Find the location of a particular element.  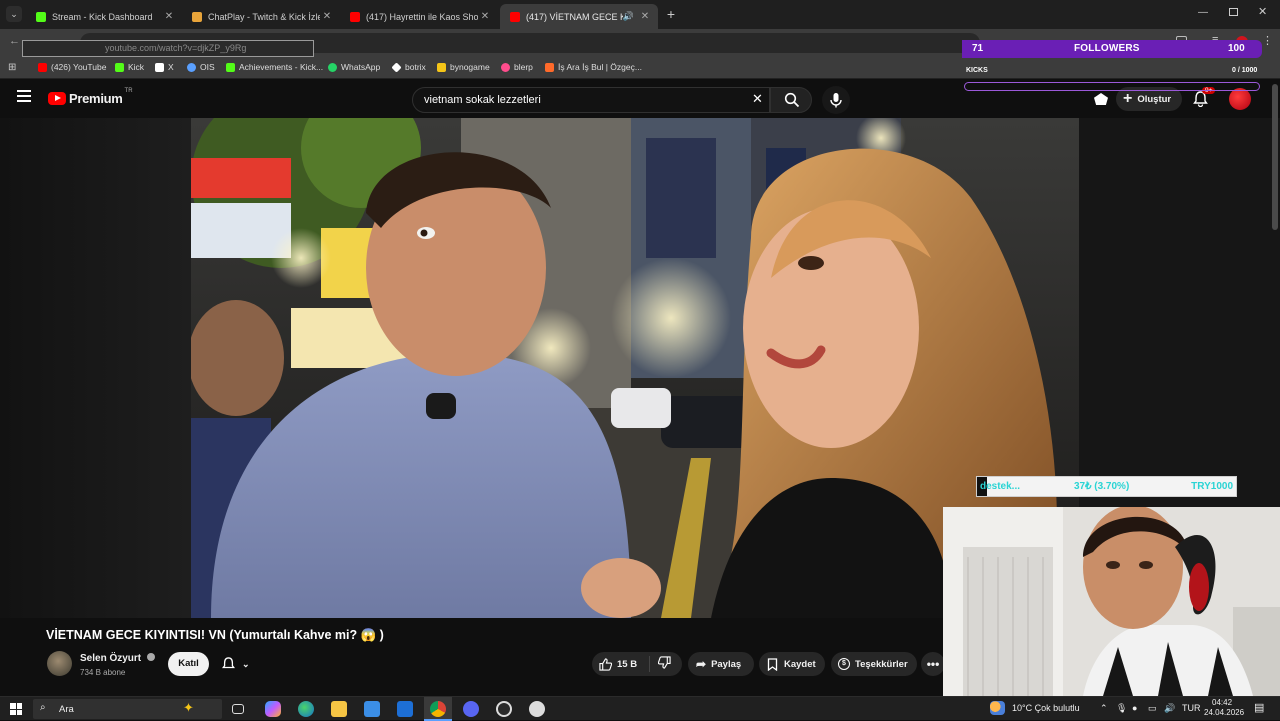

url-text: youtube.com/watch?v=djkZP_y9Rg is located at coordinates (168, 48).